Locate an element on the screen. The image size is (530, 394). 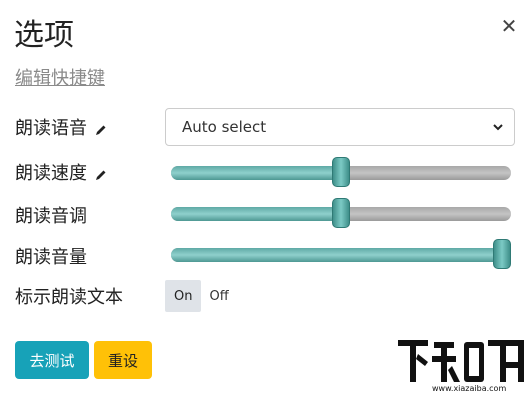
speed-slider-thumb is located at coordinates (341, 172).